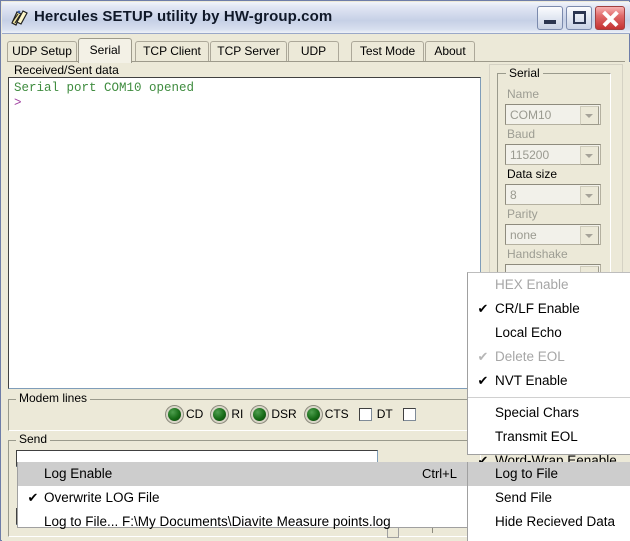 The image size is (630, 541). What do you see at coordinates (183, 16) in the screenshot?
I see `window-title: Hercules SETUP utility by HW-group.com` at bounding box center [183, 16].